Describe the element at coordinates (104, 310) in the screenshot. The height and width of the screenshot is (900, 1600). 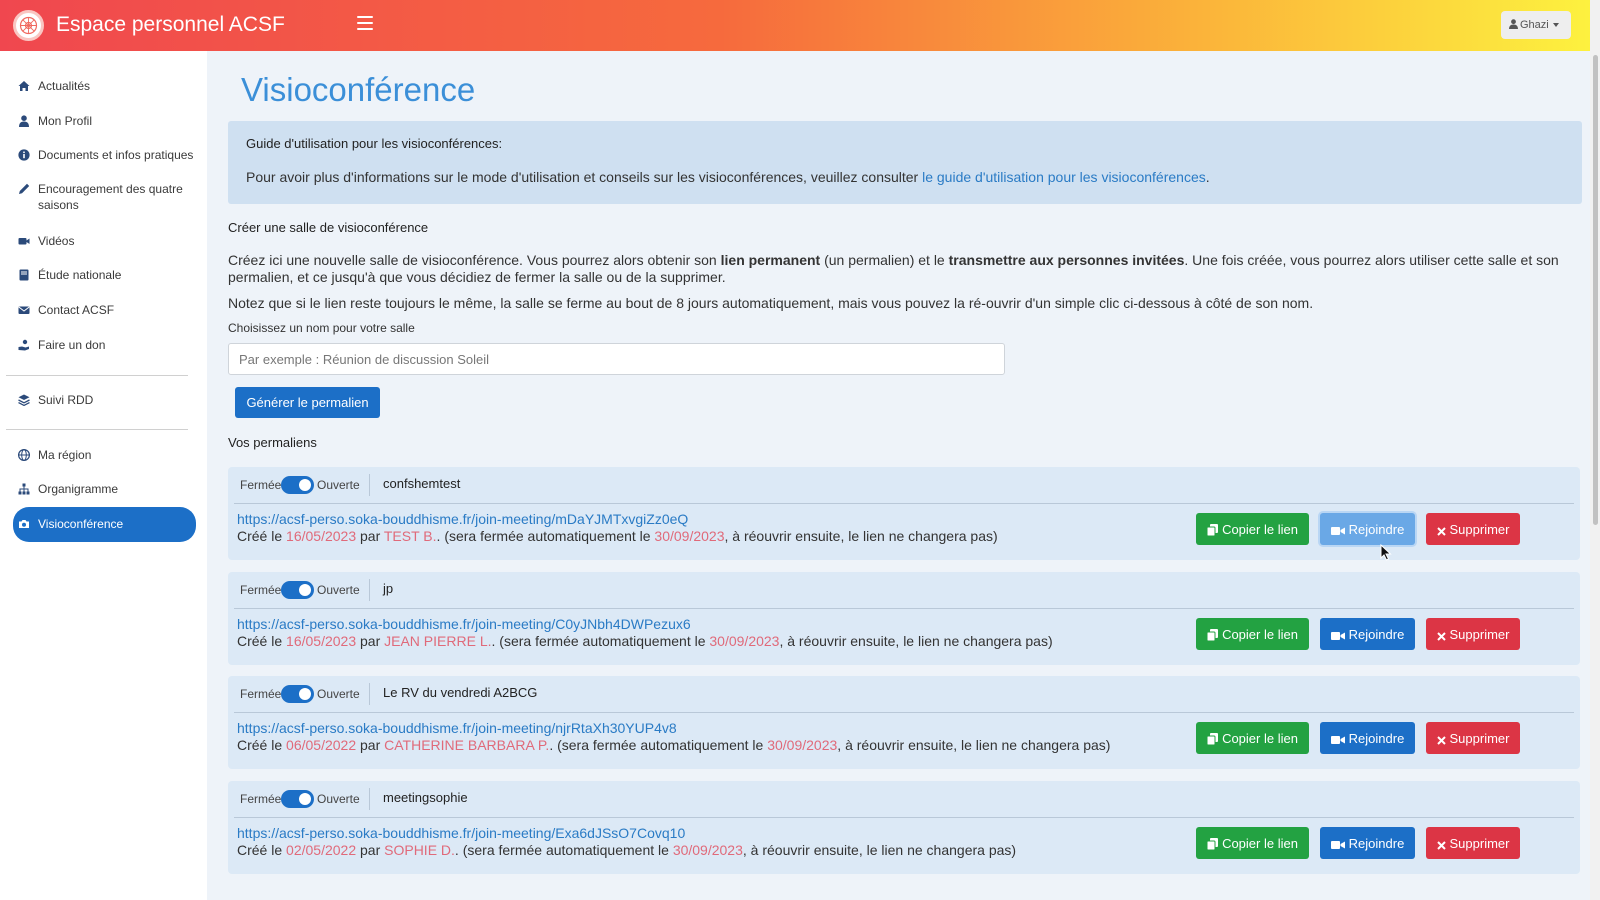
I see `sidebar-item-contact: Contact ACSF` at that location.